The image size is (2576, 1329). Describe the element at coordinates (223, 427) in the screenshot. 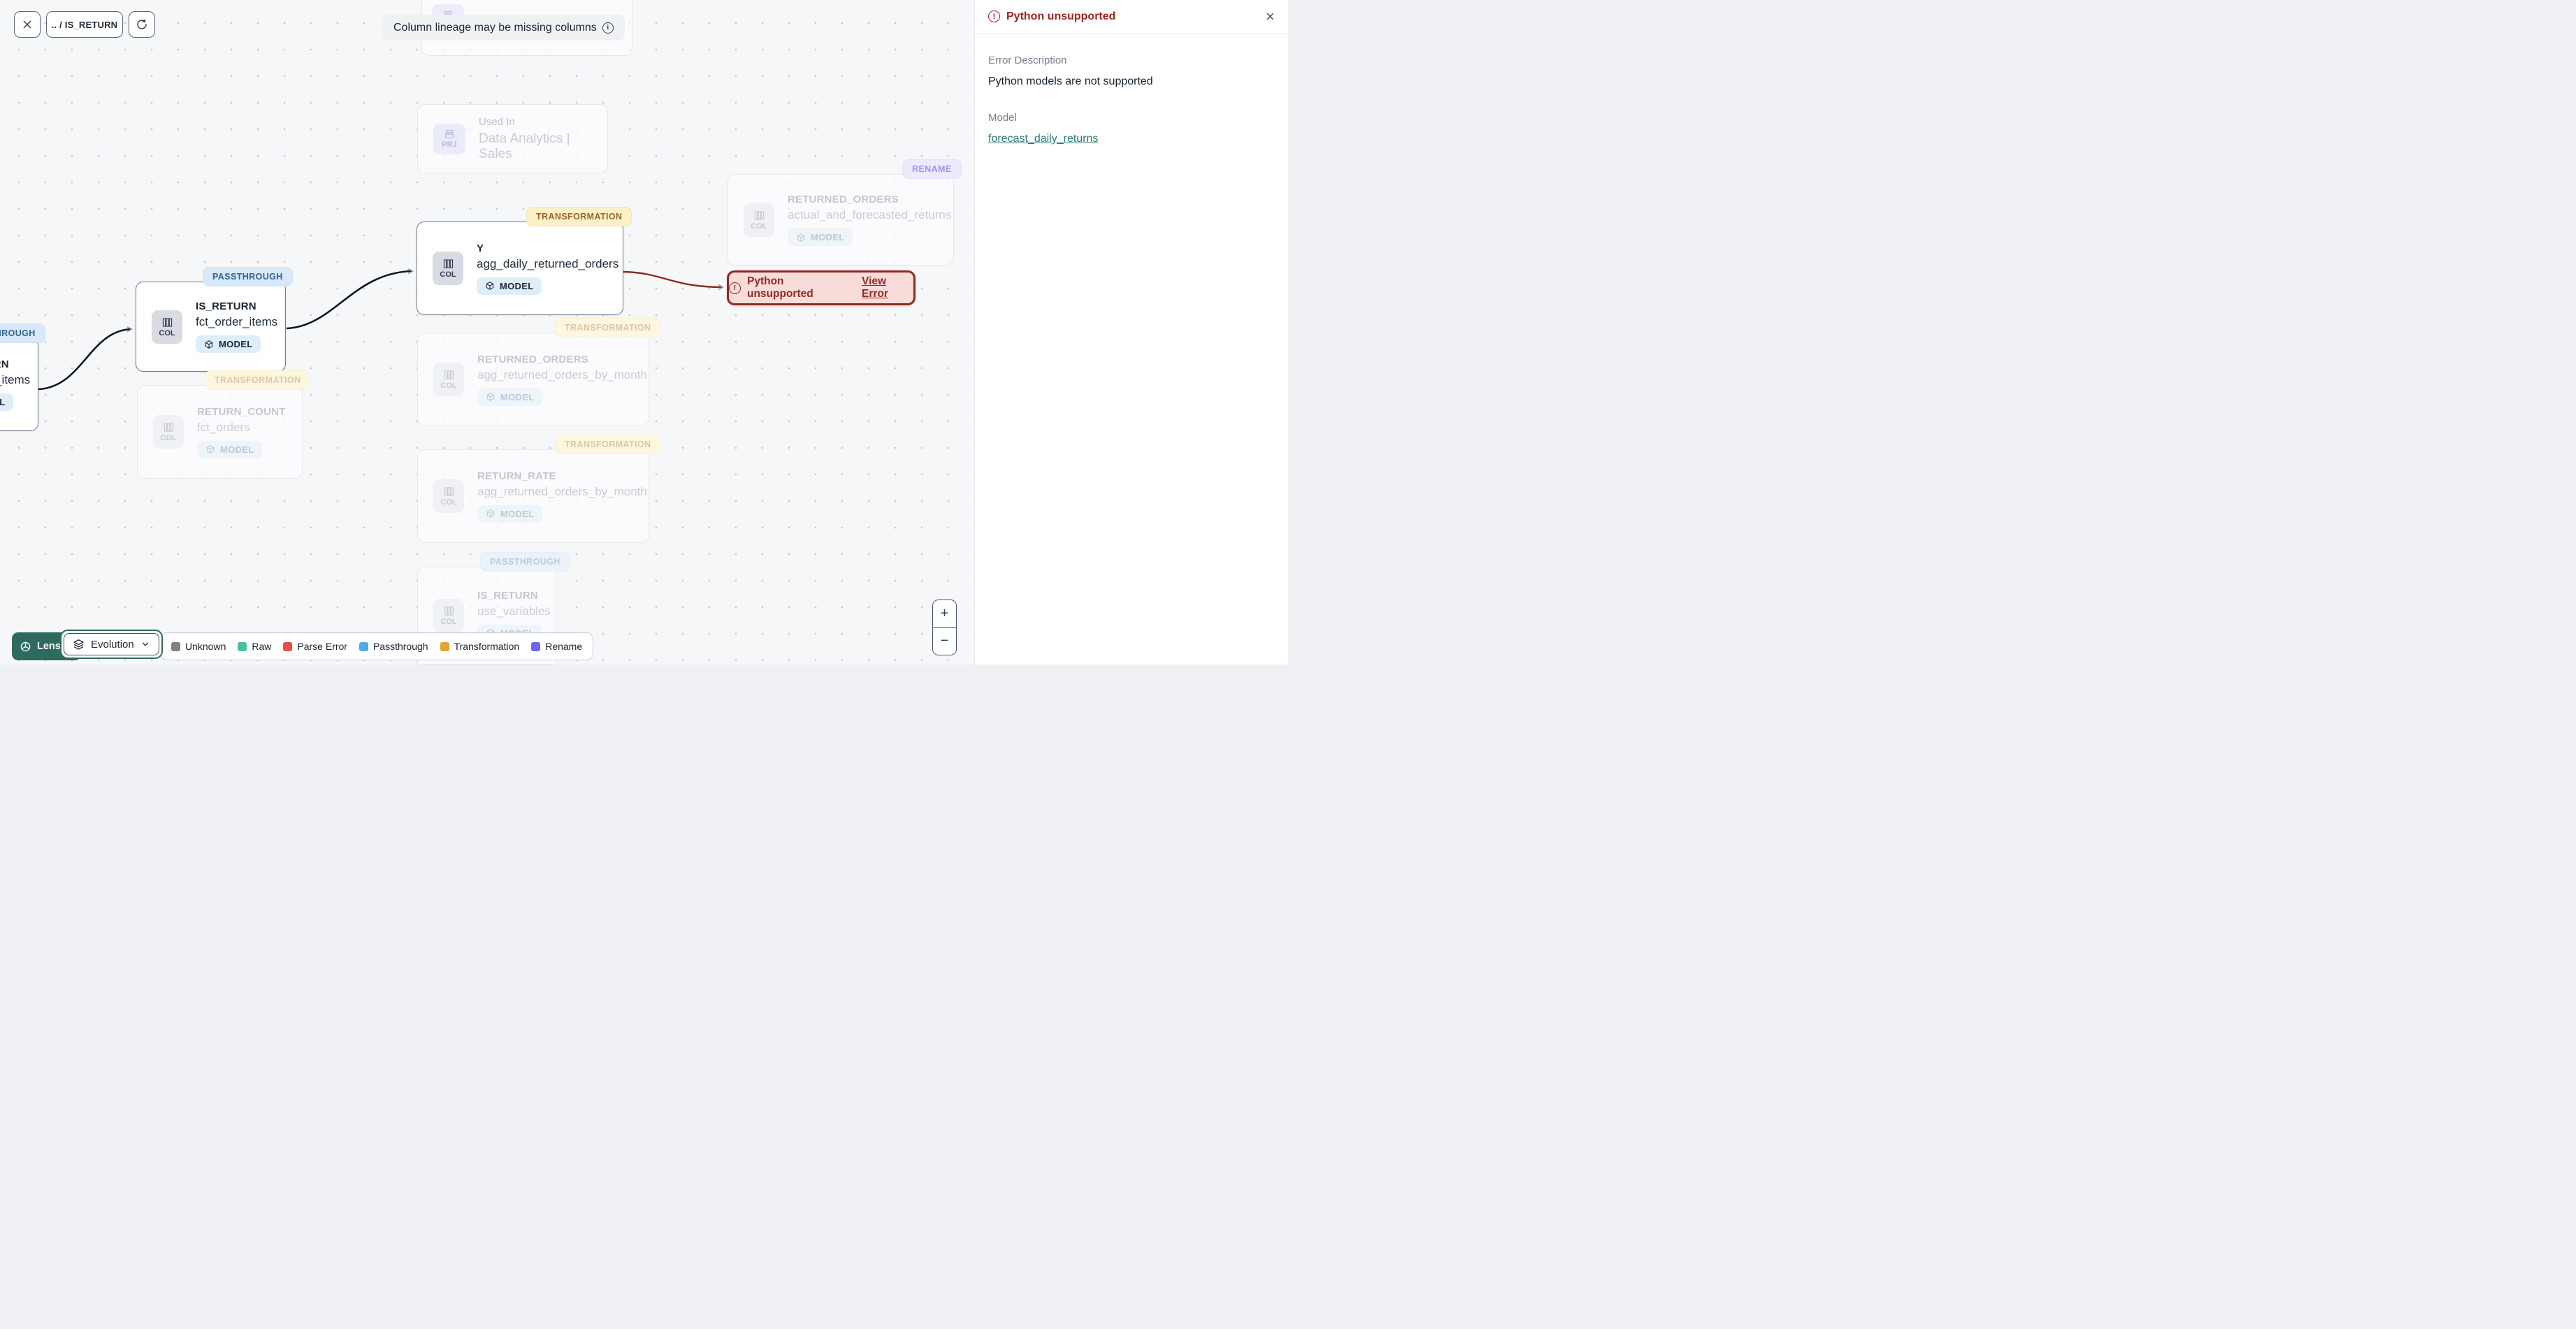

I see `node-subtitle: fct_orders` at that location.